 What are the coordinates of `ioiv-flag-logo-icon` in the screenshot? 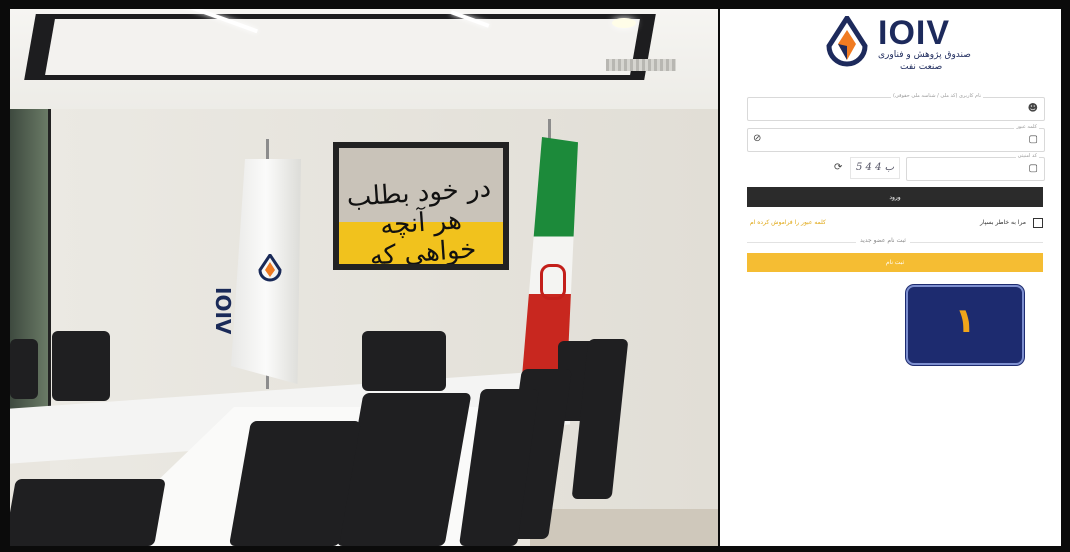 It's located at (270, 268).